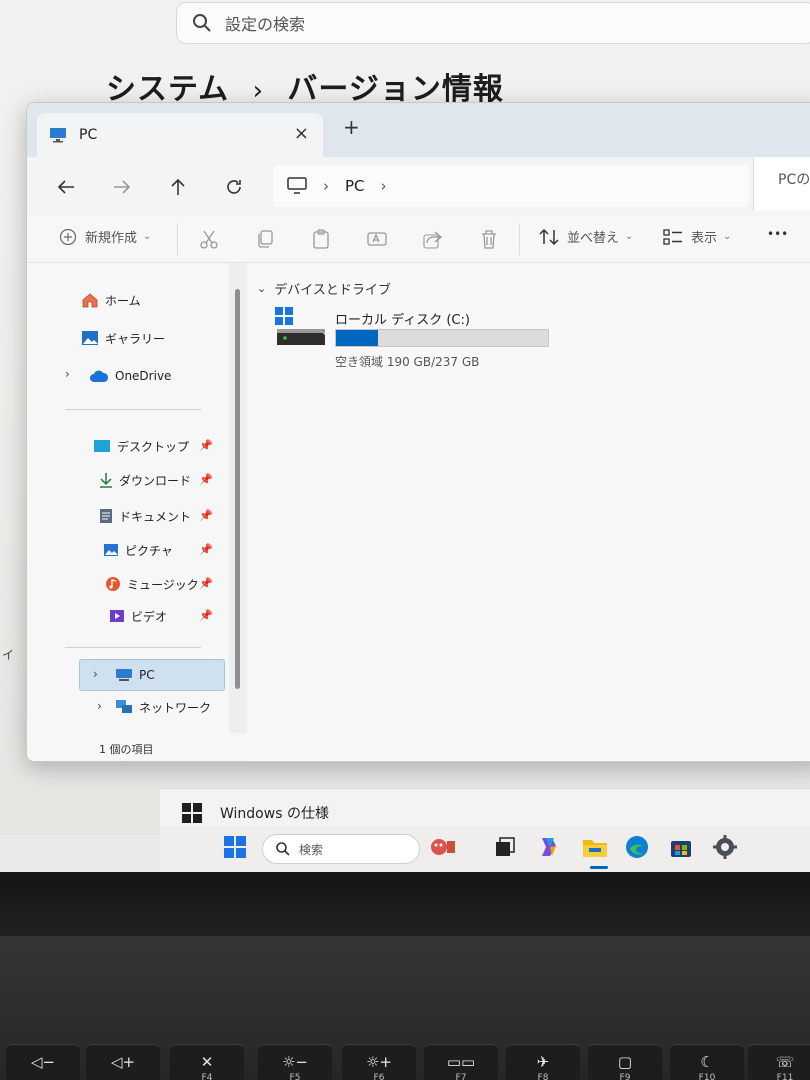 This screenshot has height=1080, width=810. Describe the element at coordinates (237, 489) in the screenshot. I see `nav-scrollbar-thumb` at that location.